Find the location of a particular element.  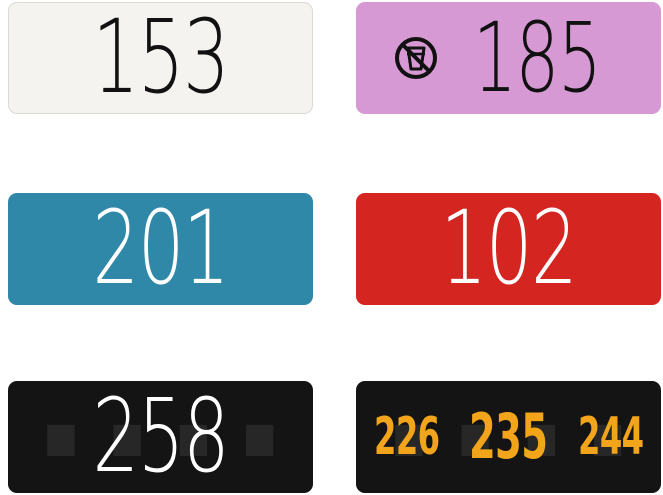

plate-number: 235 is located at coordinates (508, 436).